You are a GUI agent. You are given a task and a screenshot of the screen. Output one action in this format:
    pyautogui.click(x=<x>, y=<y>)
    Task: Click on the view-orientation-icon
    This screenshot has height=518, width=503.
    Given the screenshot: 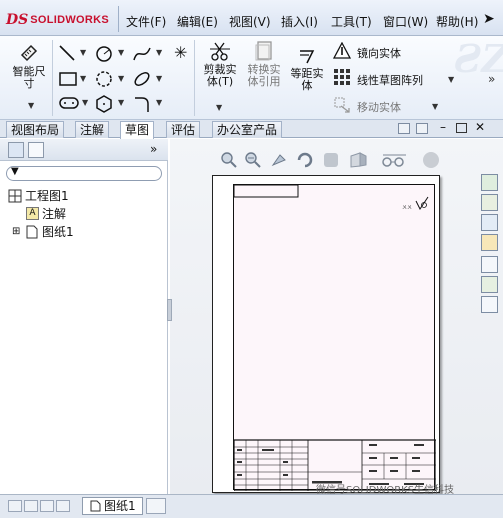 What is the action you would take?
    pyautogui.click(x=359, y=160)
    